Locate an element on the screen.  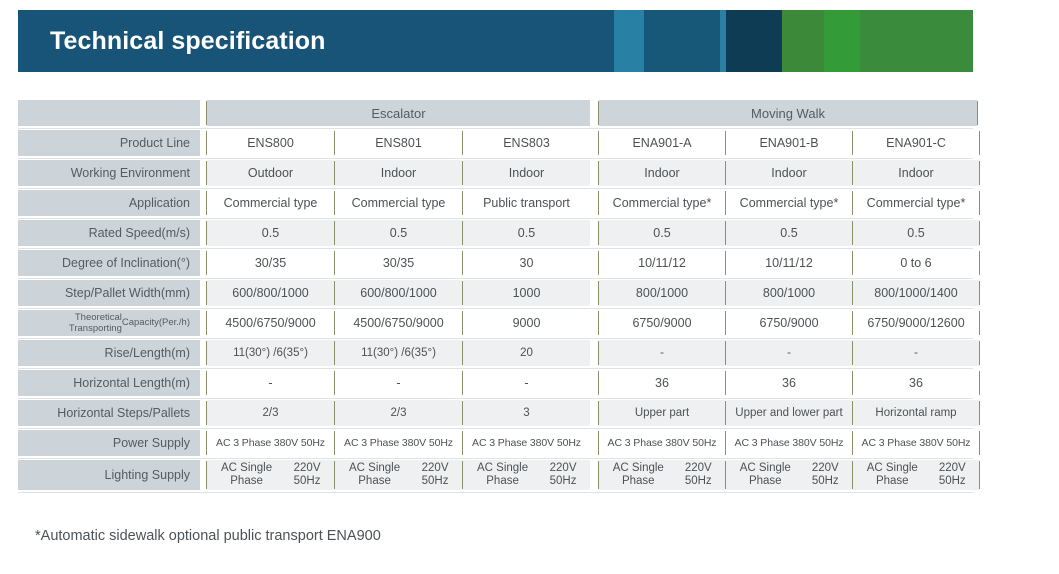
cell-horizontal-length-ena901-a: 36 is located at coordinates (662, 383).